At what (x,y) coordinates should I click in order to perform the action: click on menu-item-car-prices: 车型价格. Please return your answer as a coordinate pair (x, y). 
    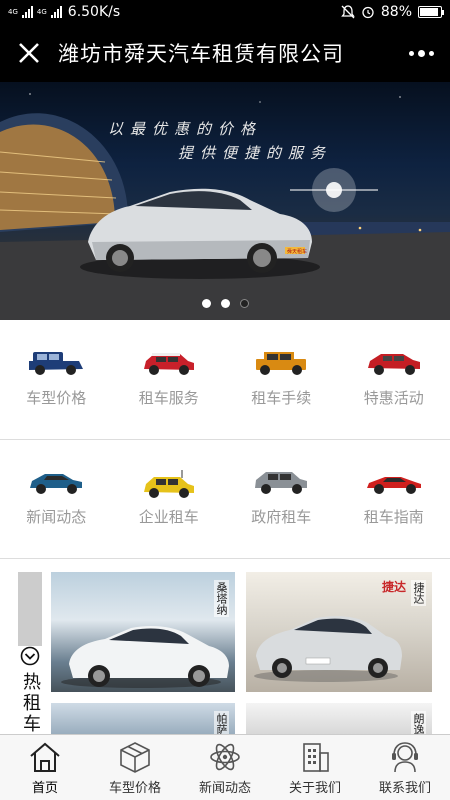
    Looking at the image, I should click on (56, 380).